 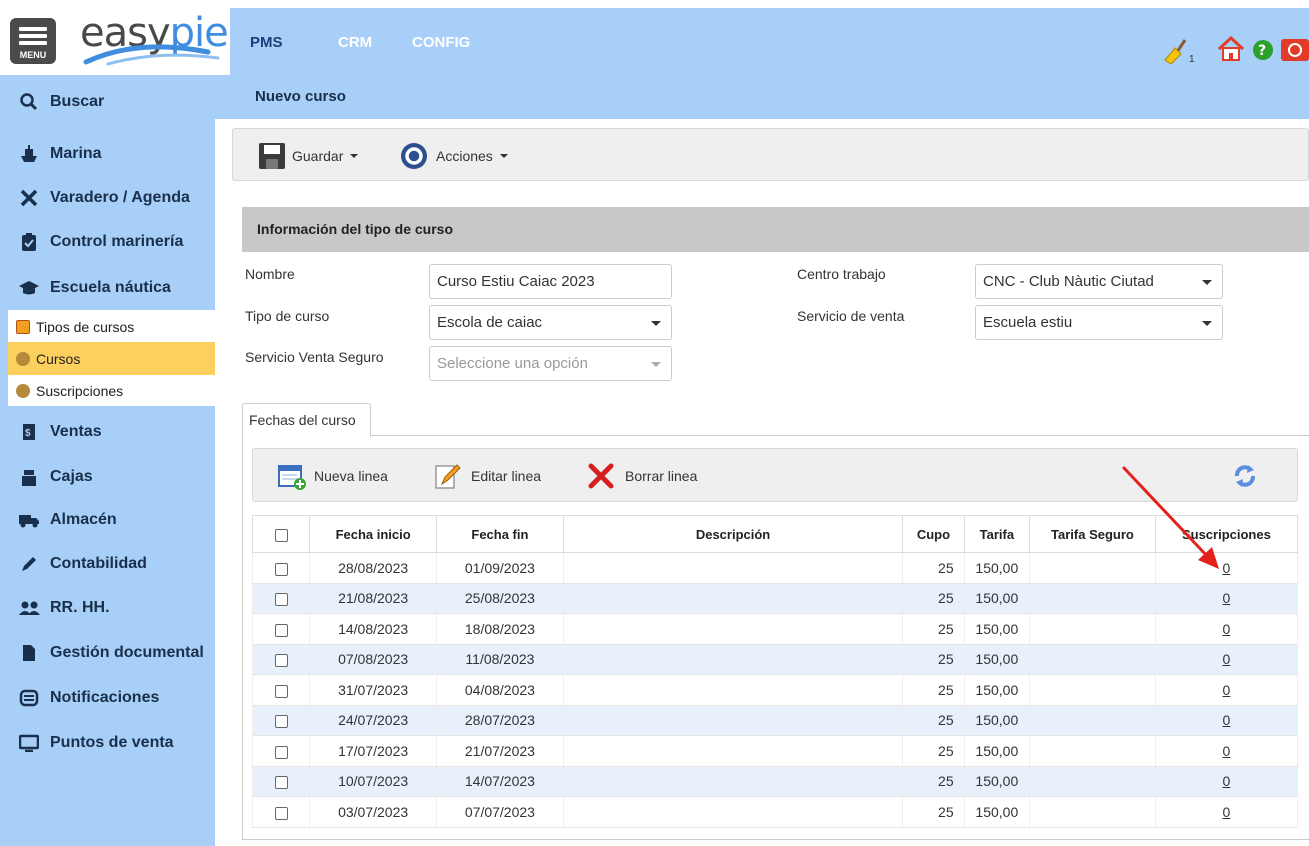 What do you see at coordinates (997, 534) in the screenshot?
I see `header-tarifa: Tarifa` at bounding box center [997, 534].